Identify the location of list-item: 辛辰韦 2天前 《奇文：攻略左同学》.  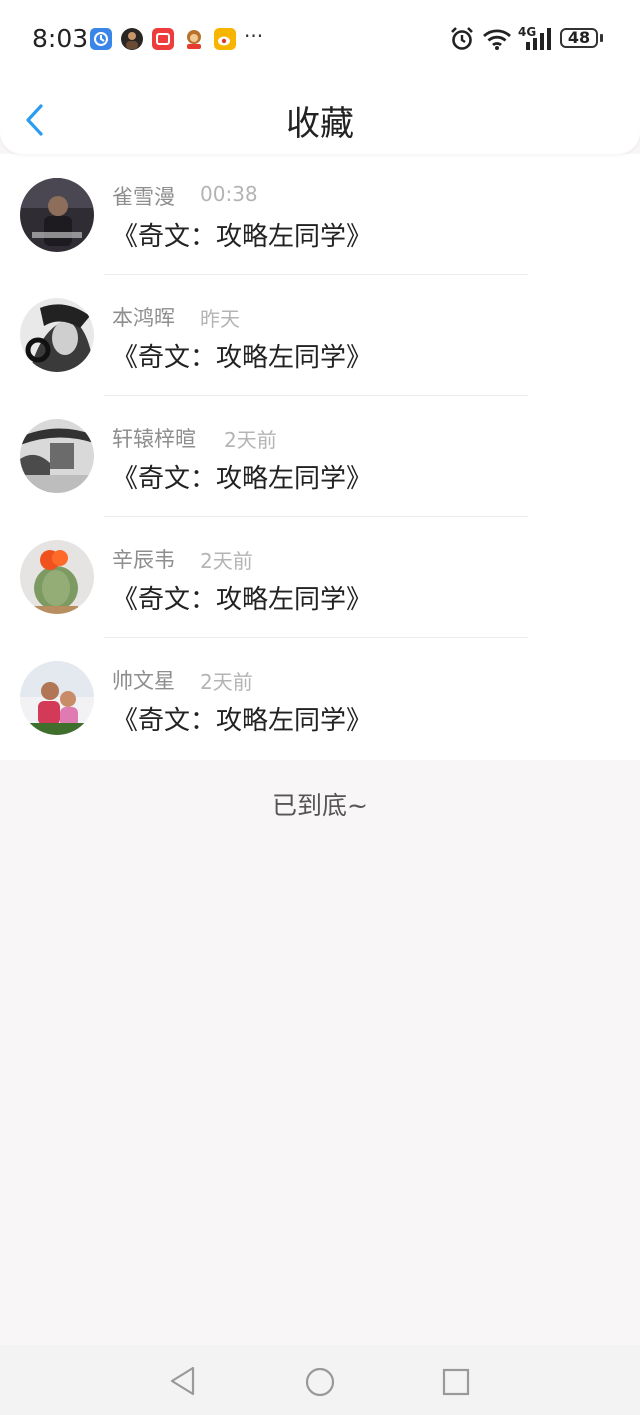
(320, 577).